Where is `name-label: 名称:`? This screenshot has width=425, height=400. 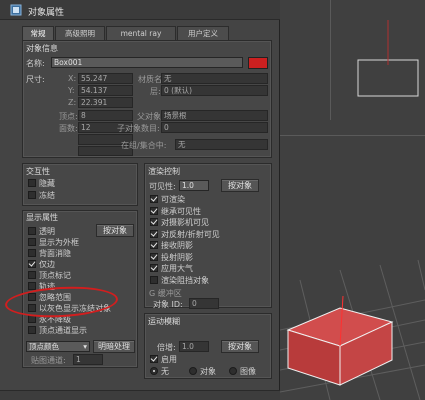 name-label: 名称: is located at coordinates (35, 63).